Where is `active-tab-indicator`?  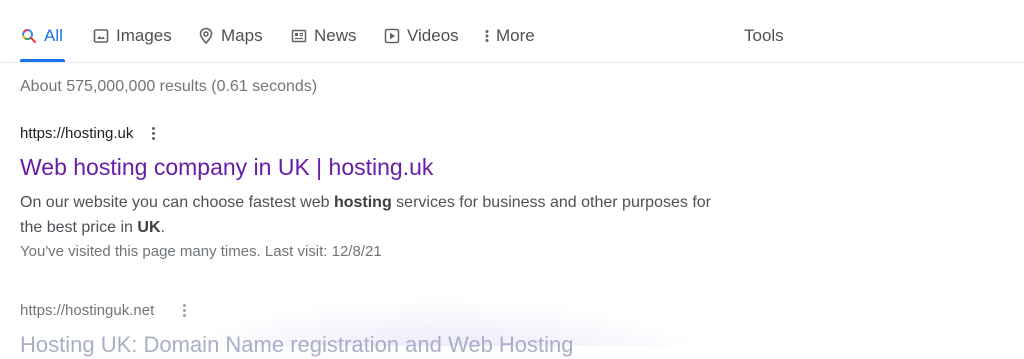 active-tab-indicator is located at coordinates (42, 60).